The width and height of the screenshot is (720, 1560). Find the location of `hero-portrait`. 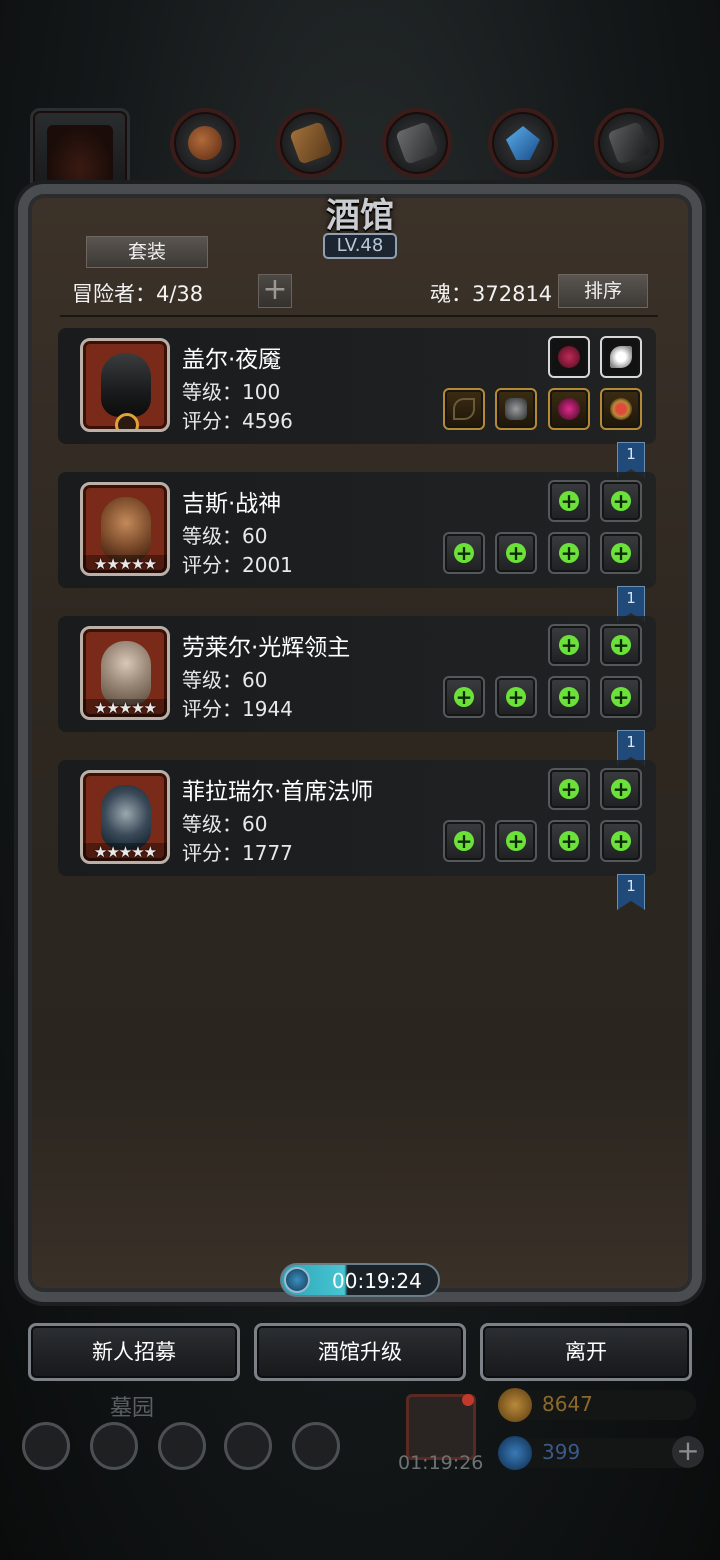

hero-portrait is located at coordinates (125, 385).